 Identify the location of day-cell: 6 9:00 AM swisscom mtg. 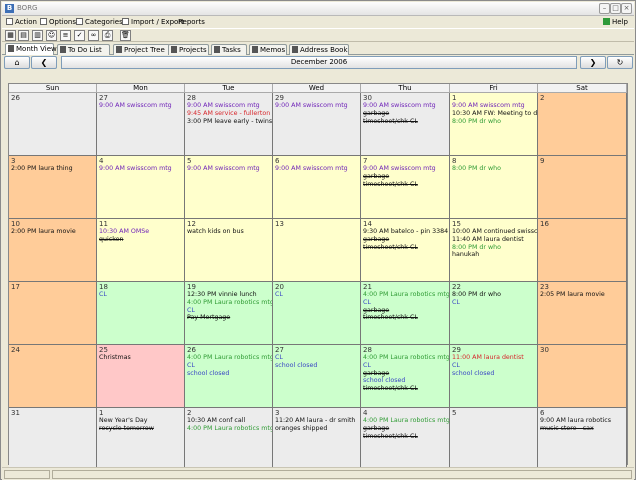
(317, 187).